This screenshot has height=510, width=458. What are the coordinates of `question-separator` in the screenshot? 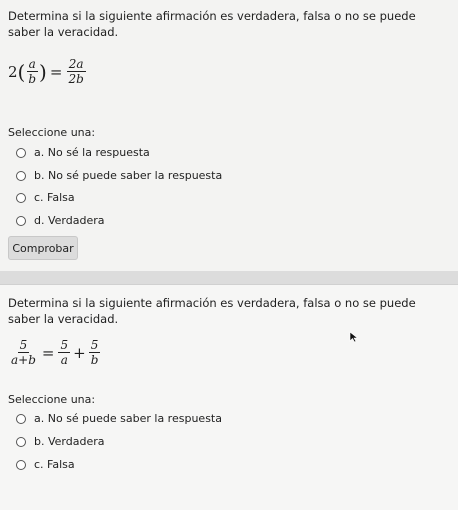 It's located at (229, 277).